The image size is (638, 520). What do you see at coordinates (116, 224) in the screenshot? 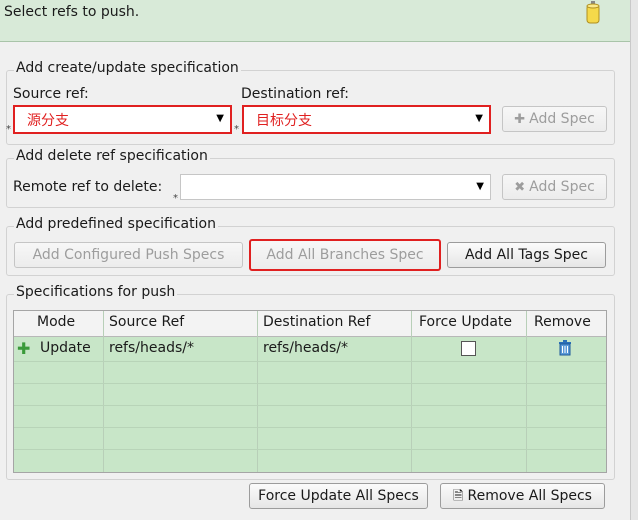
I see `predefined-title: Add predefined specification` at bounding box center [116, 224].